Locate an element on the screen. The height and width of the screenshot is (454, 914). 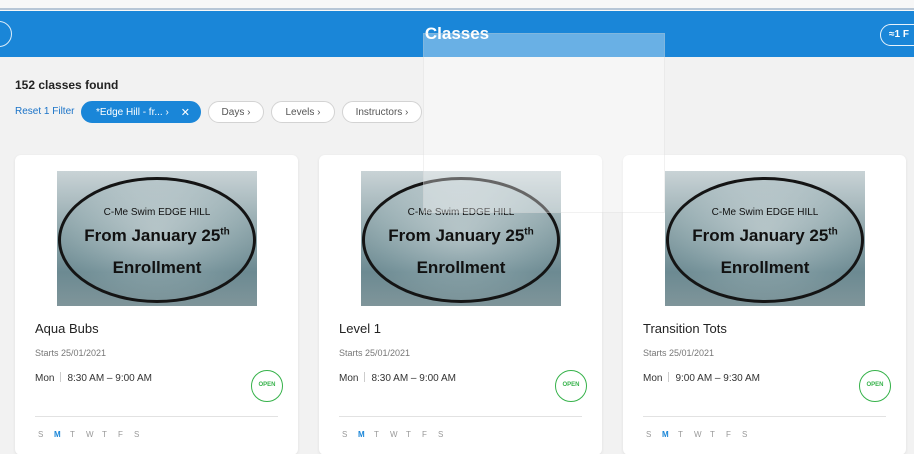
instructors-filter-chip: Instructors › is located at coordinates (382, 112).